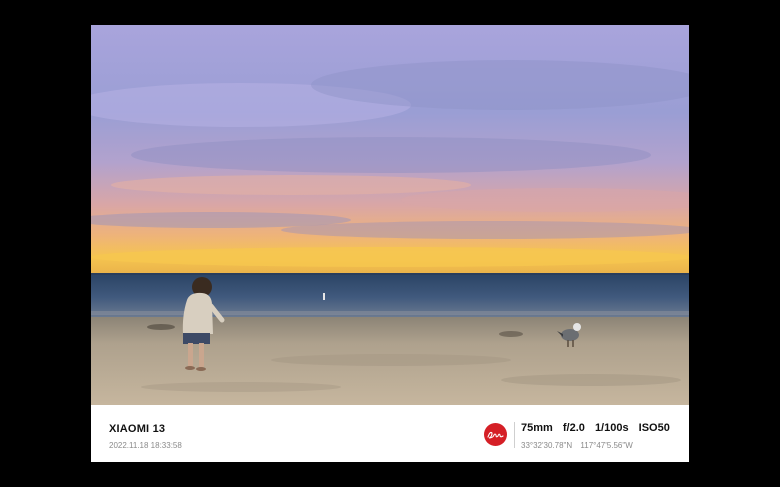  I want to click on device-model: XIAOMI 13, so click(137, 429).